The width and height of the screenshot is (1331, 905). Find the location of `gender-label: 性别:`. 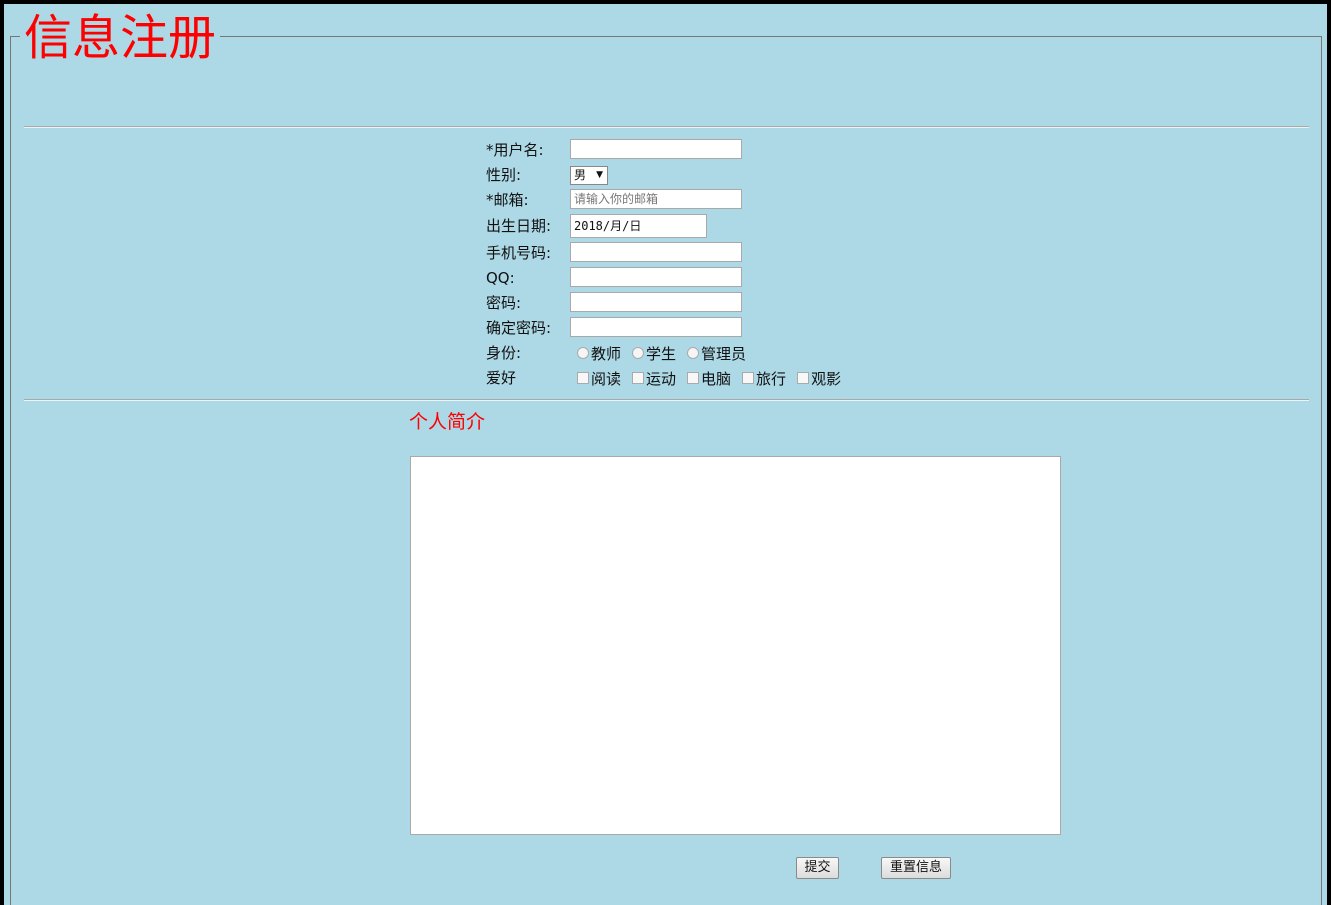

gender-label: 性别: is located at coordinates (504, 175).